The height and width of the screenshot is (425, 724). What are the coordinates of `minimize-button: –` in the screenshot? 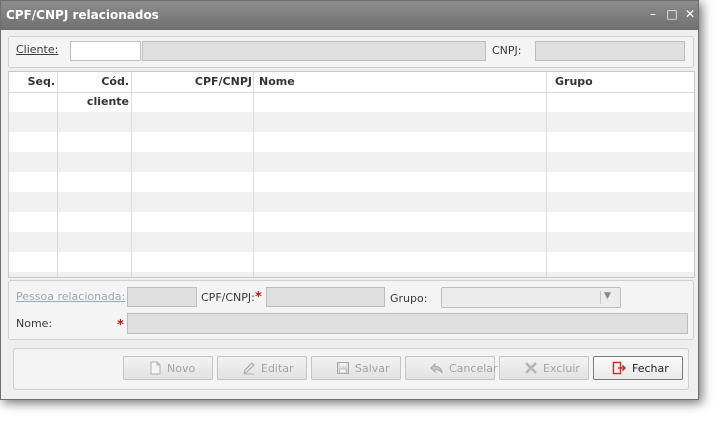 It's located at (653, 14).